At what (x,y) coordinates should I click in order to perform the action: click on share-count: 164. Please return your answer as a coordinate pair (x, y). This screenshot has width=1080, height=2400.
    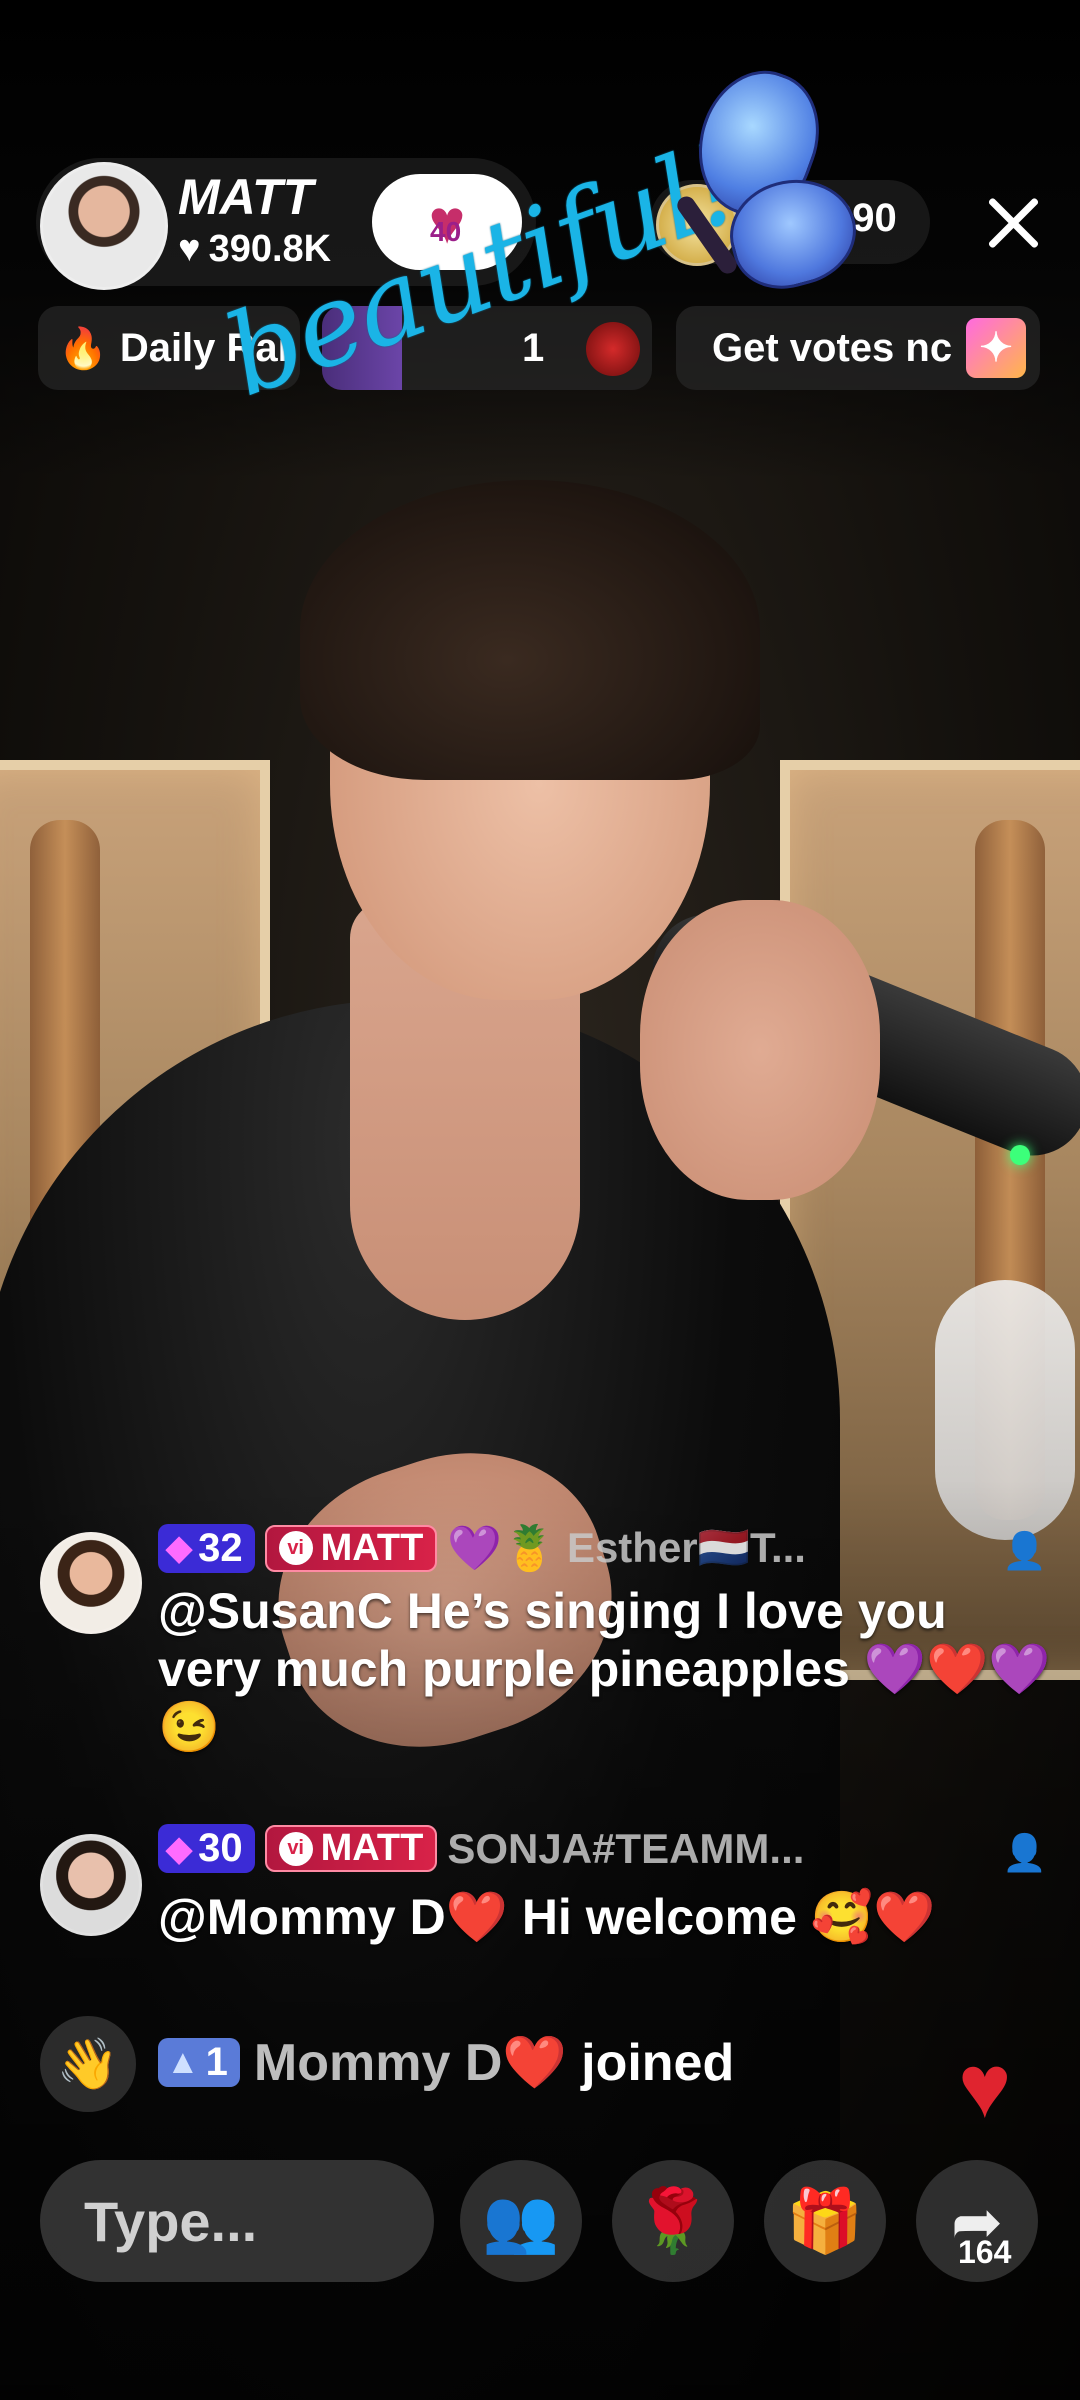
    Looking at the image, I should click on (985, 2252).